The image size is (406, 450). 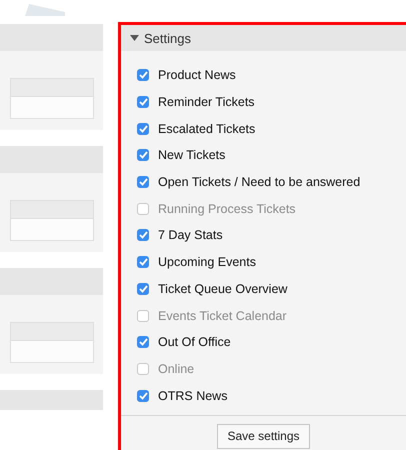 I want to click on caret-icon, so click(x=134, y=38).